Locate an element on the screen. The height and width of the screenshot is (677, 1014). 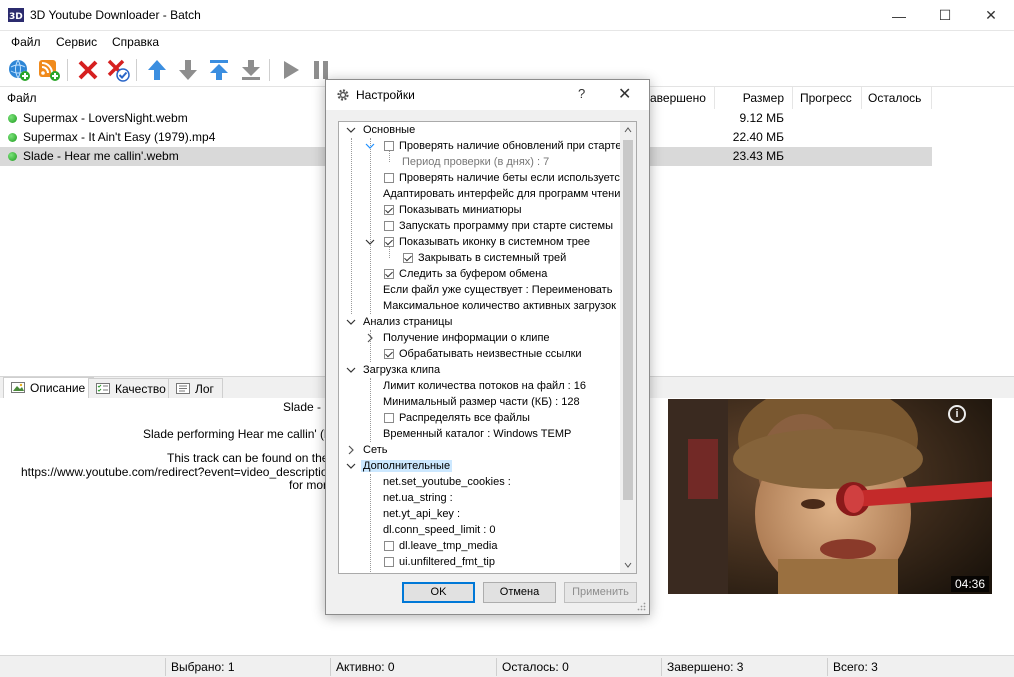
svg-text: 3D is located at coordinates (16, 17).